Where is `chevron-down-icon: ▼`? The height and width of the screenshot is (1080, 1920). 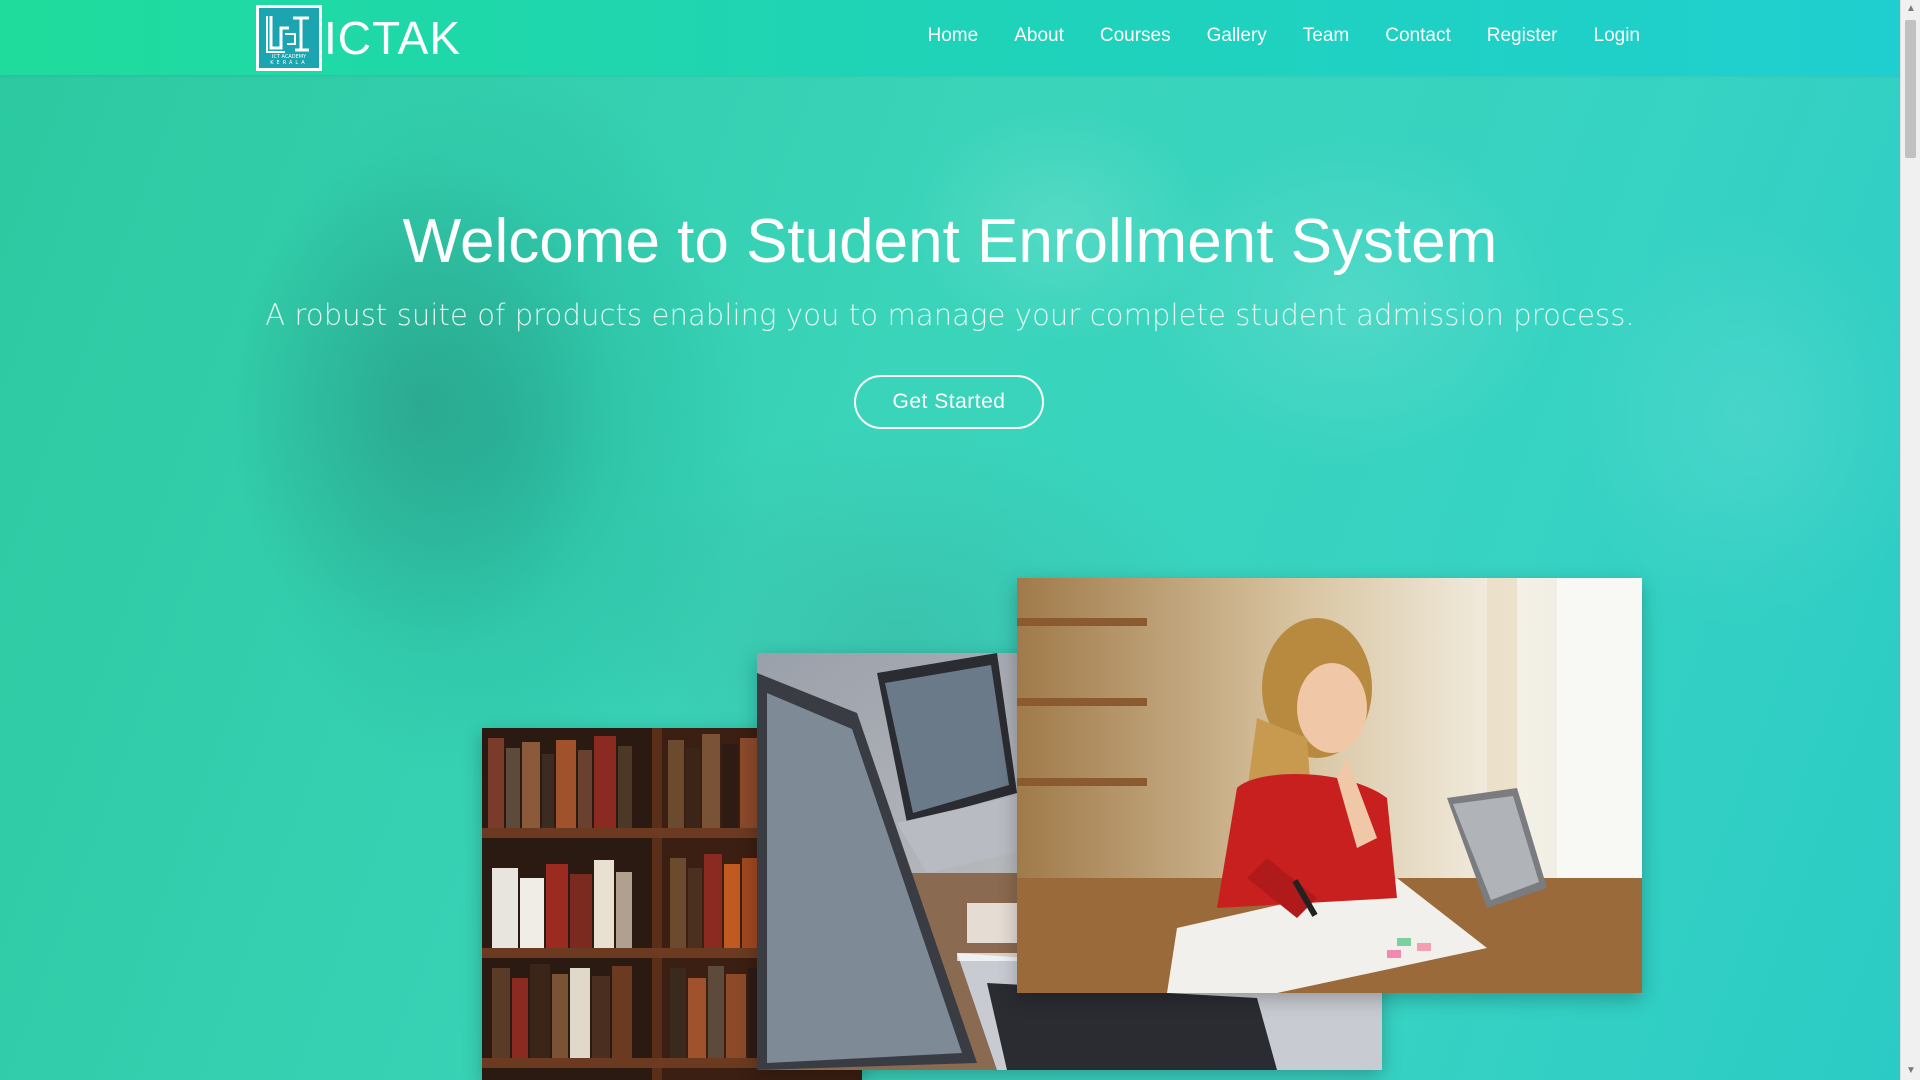
chevron-down-icon: ▼ is located at coordinates (1910, 1071).